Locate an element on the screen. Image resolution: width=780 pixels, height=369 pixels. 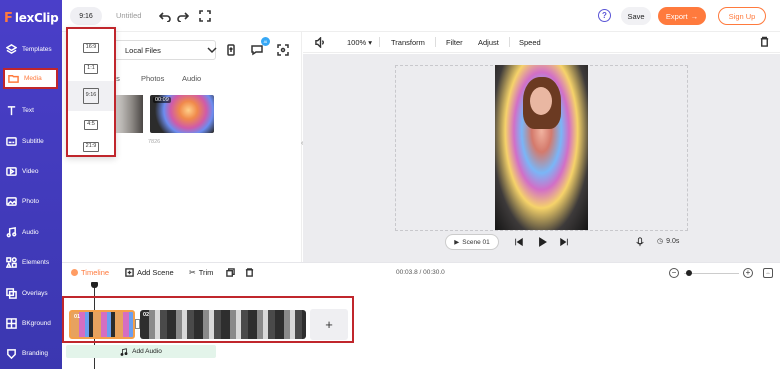
sidebar-item-video: Video is located at coordinates (34, 171).